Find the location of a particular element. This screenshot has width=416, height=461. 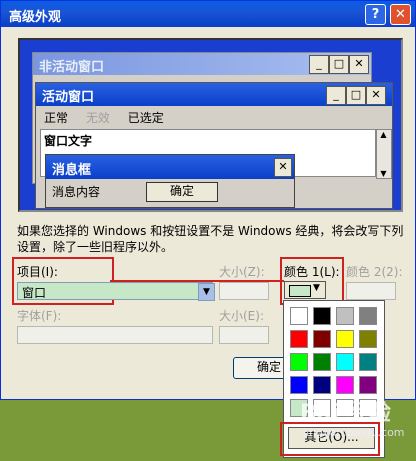

item-label: 项目(I): is located at coordinates (37, 272).